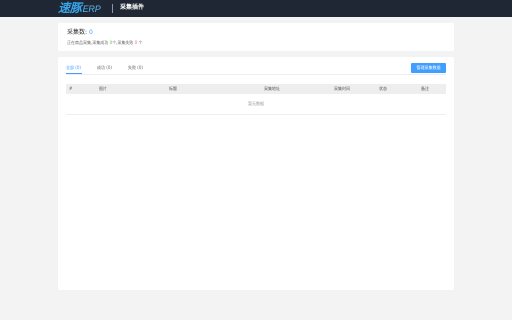 The image size is (512, 320). Describe the element at coordinates (112, 8) in the screenshot. I see `header-divider` at that location.